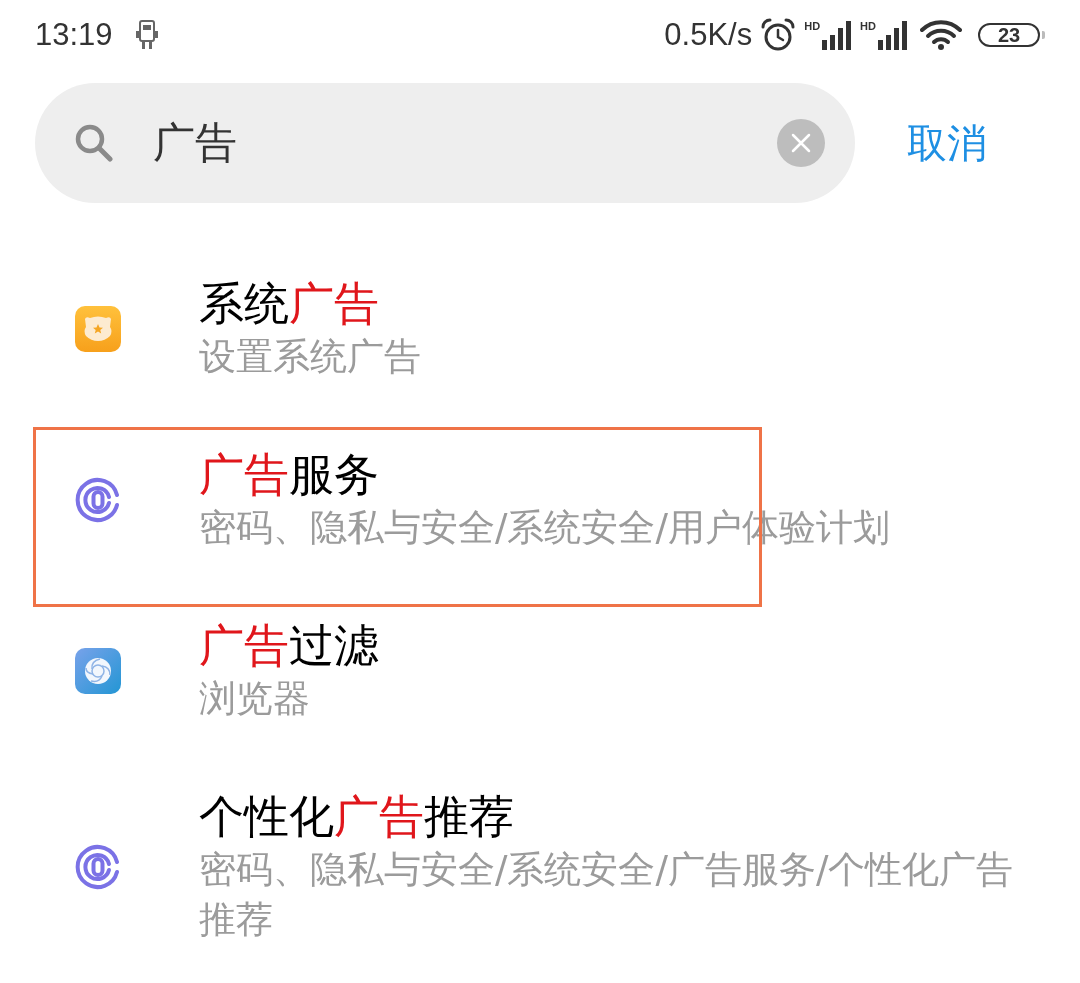 This screenshot has height=983, width=1080. I want to click on close-icon, so click(801, 143).